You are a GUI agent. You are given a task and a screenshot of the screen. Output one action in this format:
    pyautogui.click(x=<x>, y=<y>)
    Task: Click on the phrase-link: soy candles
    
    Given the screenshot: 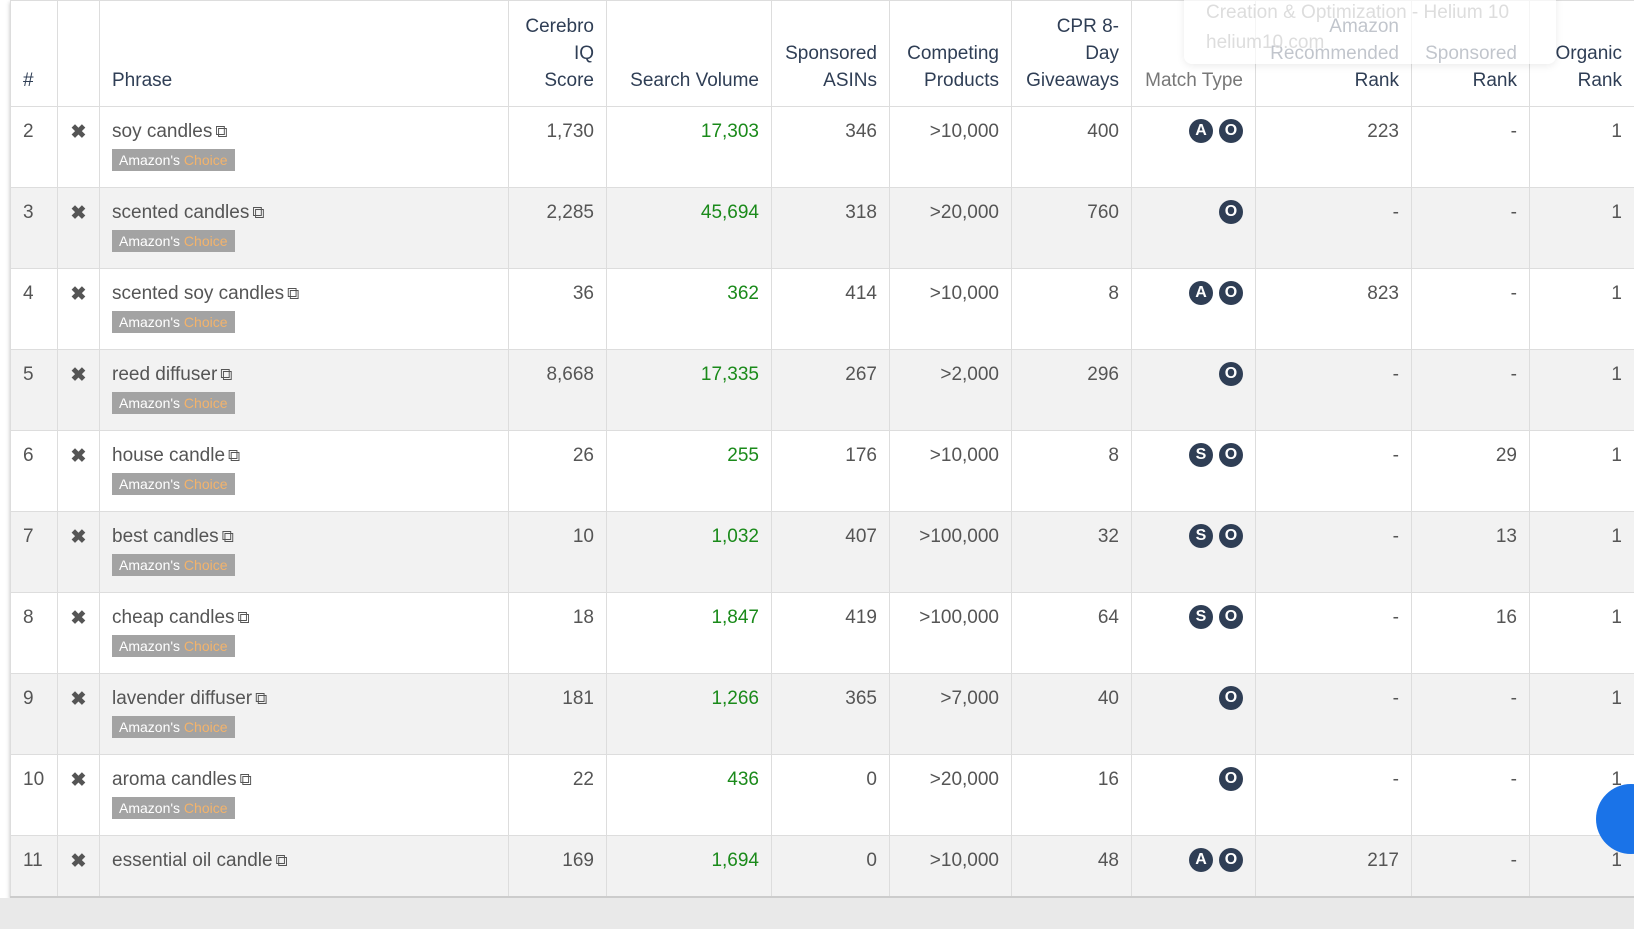 What is the action you would take?
    pyautogui.click(x=162, y=131)
    